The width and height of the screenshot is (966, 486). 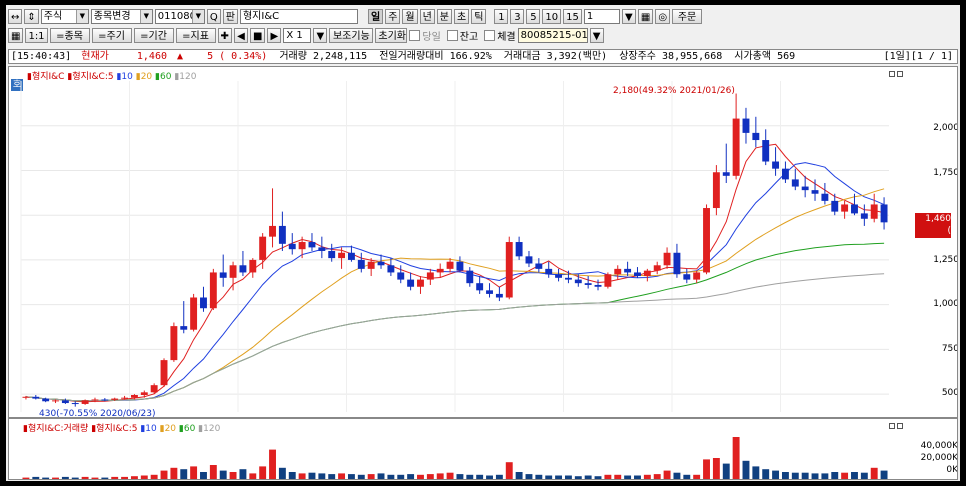 I want to click on aux-function-button: 보조기능, so click(x=351, y=35).